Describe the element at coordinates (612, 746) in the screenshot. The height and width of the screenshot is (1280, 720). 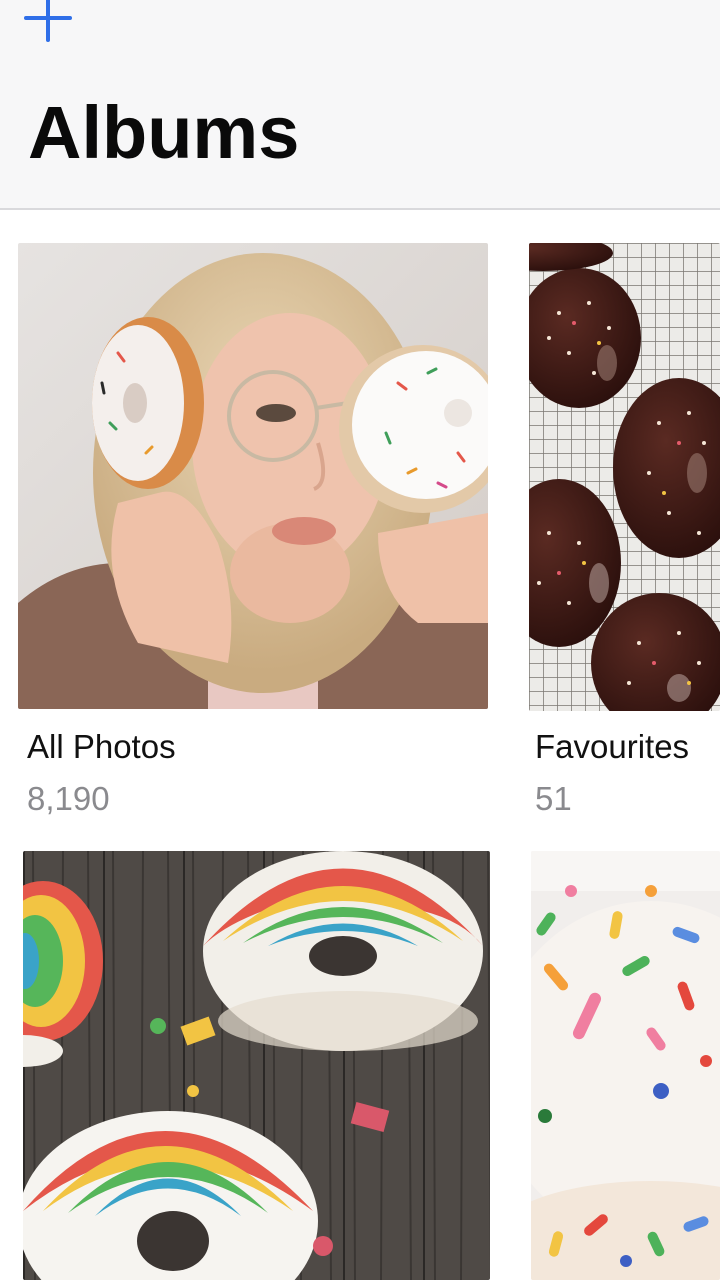
I see `album-name: Favourites` at that location.